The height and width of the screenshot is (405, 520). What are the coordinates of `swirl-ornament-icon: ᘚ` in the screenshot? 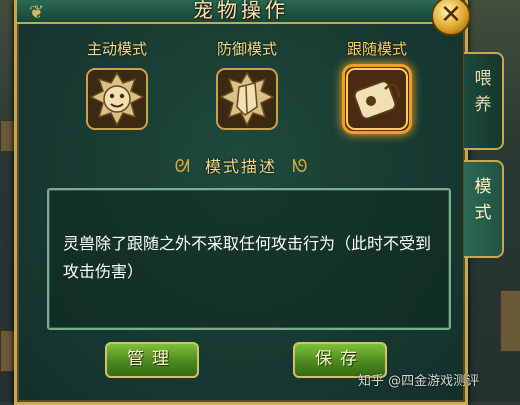 It's located at (300, 166).